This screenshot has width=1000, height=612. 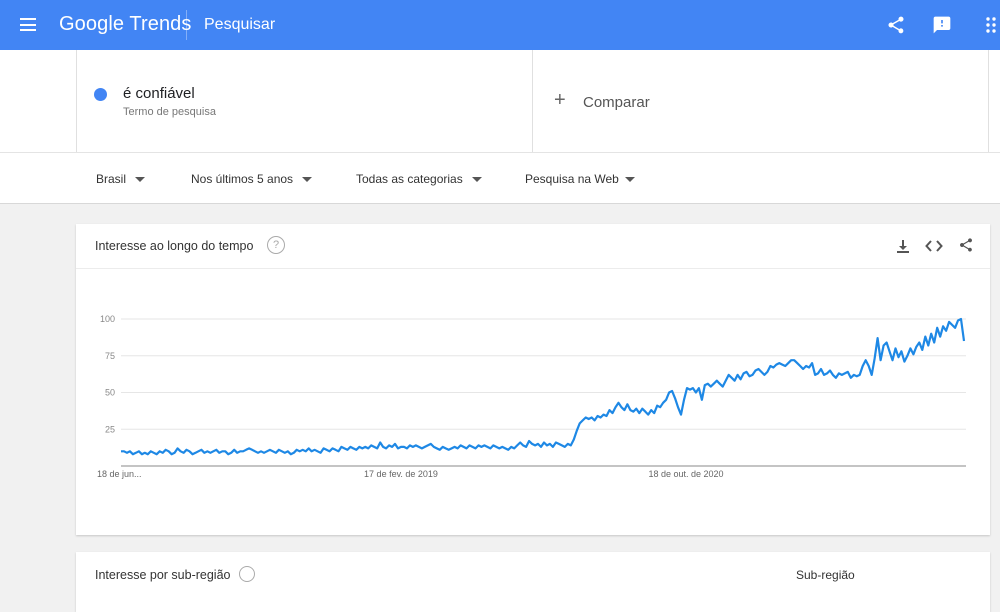 What do you see at coordinates (247, 574) in the screenshot?
I see `help-icon` at bounding box center [247, 574].